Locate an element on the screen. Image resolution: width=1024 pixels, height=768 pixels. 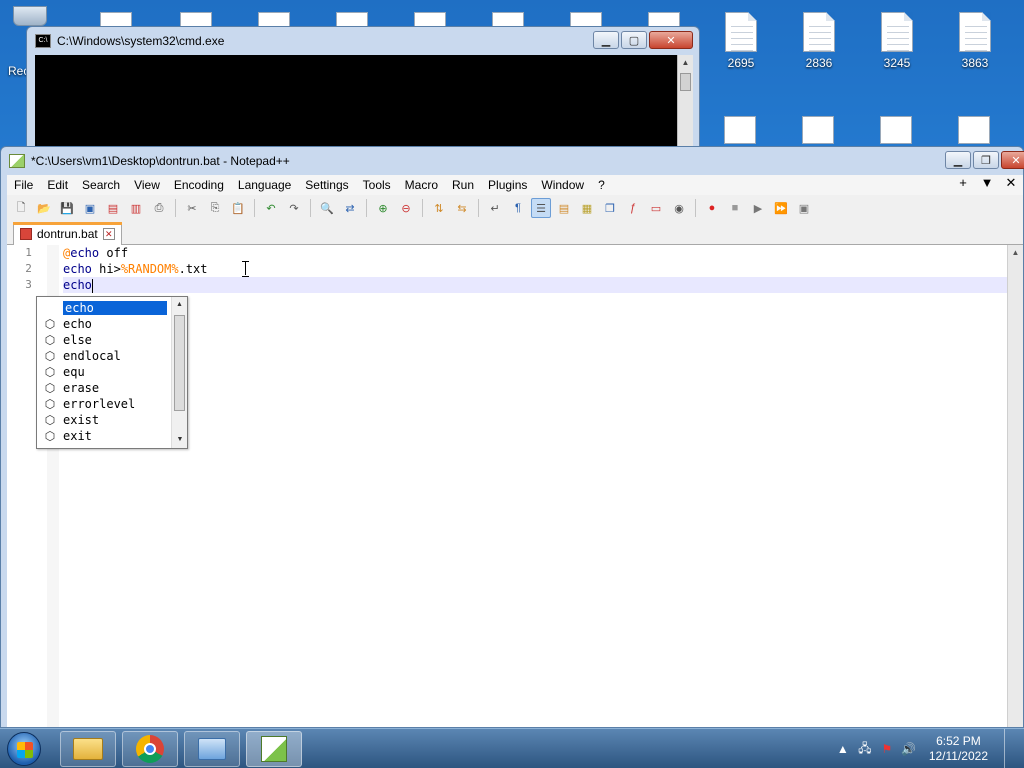
monitoring-icon: ◉ is located at coordinates (679, 208).